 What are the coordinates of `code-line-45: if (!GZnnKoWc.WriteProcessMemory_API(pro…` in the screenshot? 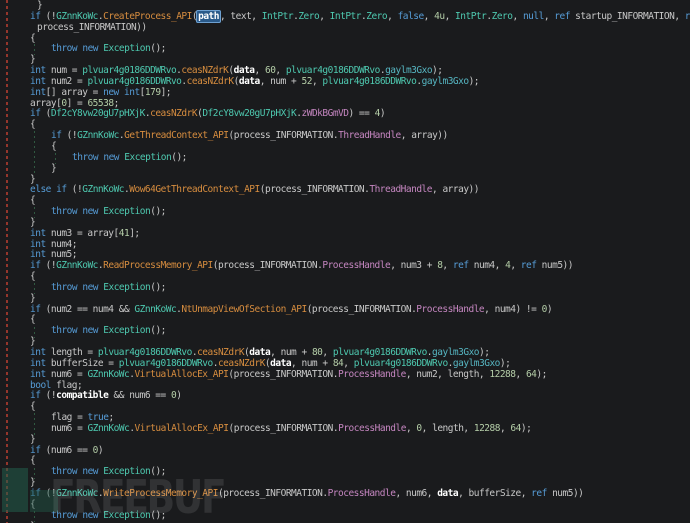 It's located at (345, 493).